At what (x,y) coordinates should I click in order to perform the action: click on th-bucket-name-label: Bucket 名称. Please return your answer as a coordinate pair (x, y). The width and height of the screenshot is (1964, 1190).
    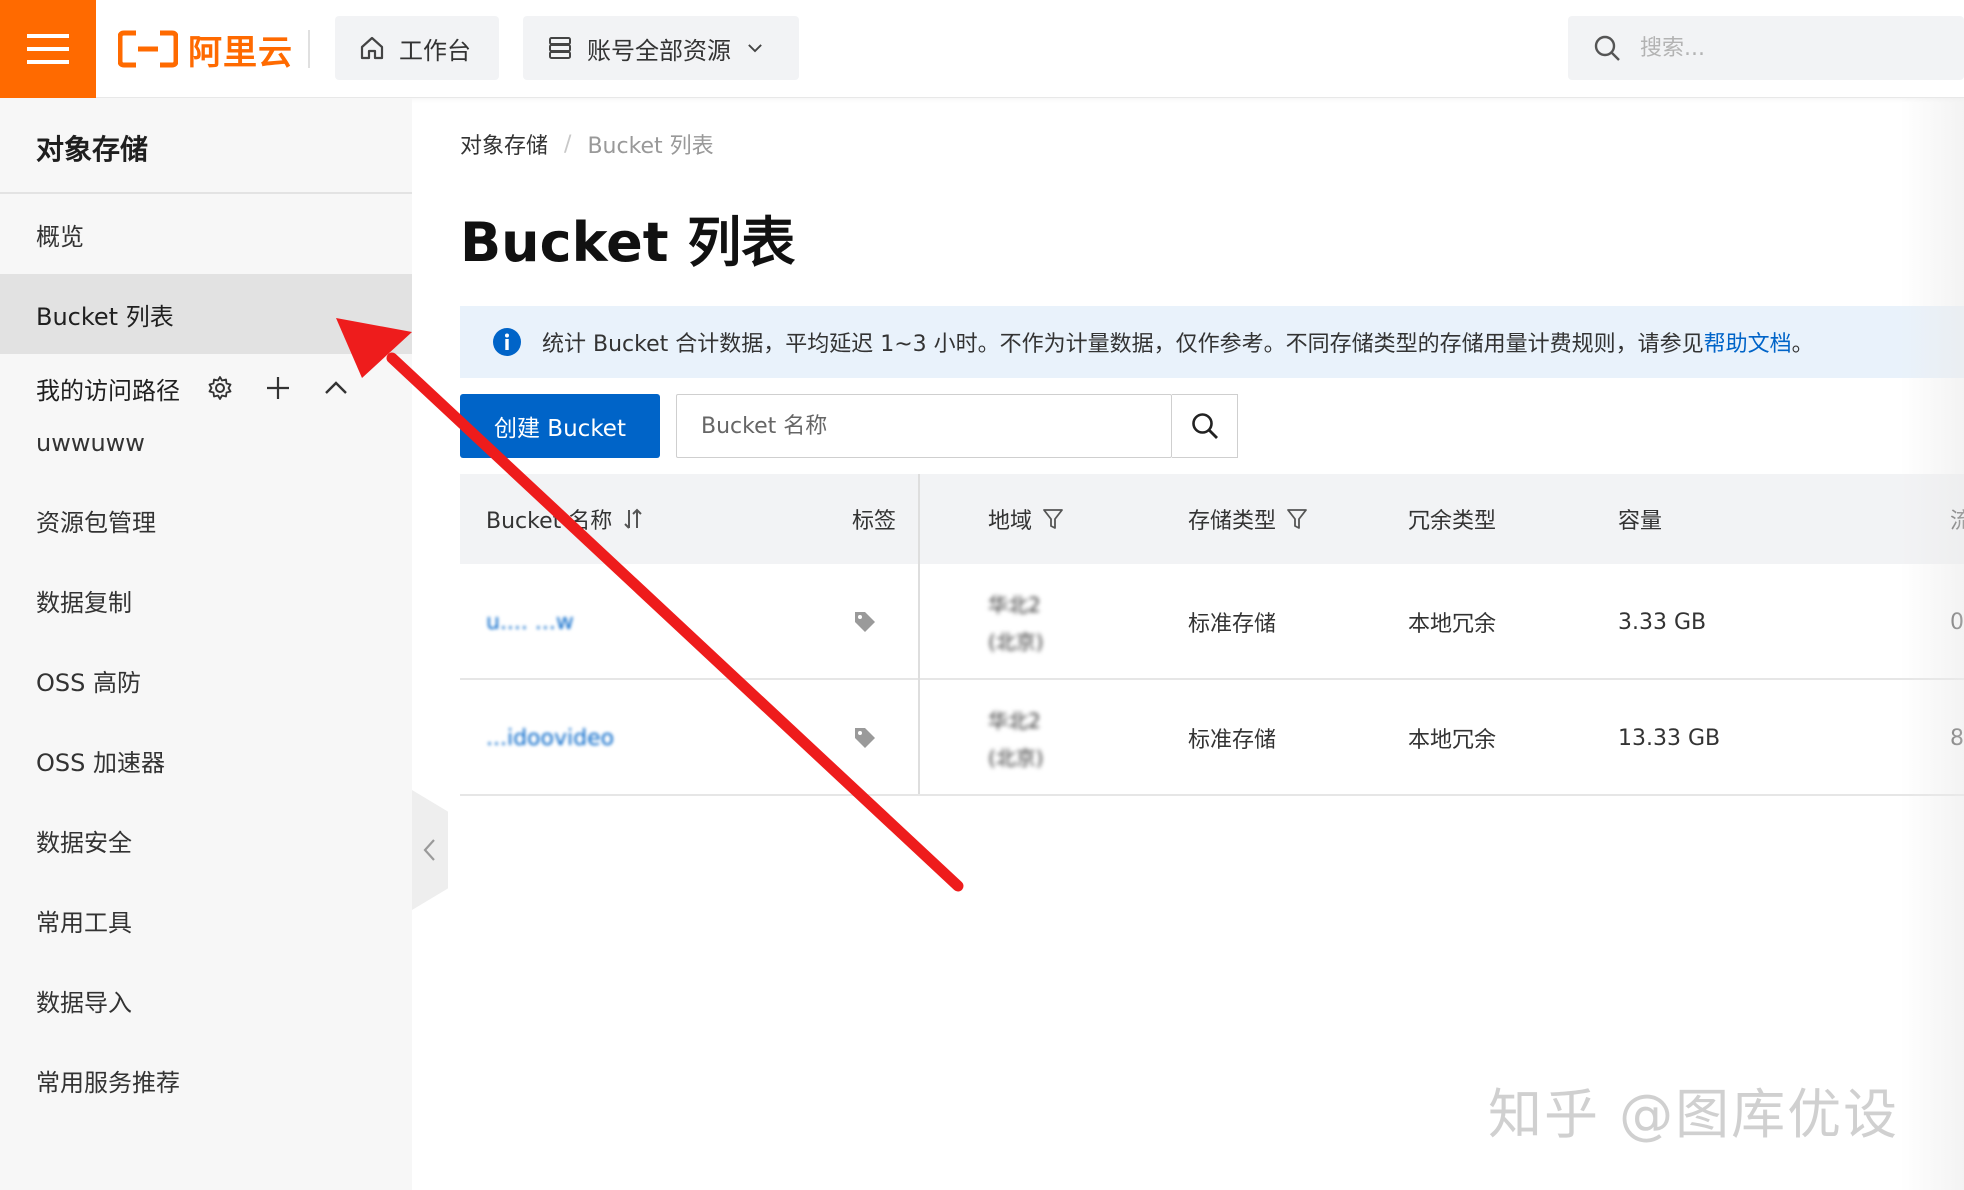
    Looking at the image, I should click on (549, 521).